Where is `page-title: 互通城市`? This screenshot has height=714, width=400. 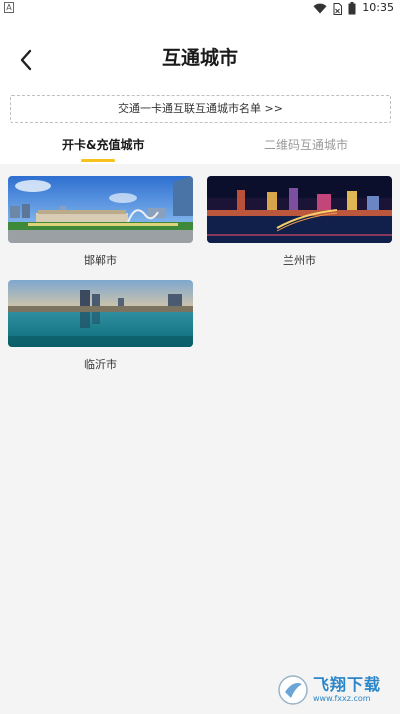
page-title: 互通城市 is located at coordinates (199, 58).